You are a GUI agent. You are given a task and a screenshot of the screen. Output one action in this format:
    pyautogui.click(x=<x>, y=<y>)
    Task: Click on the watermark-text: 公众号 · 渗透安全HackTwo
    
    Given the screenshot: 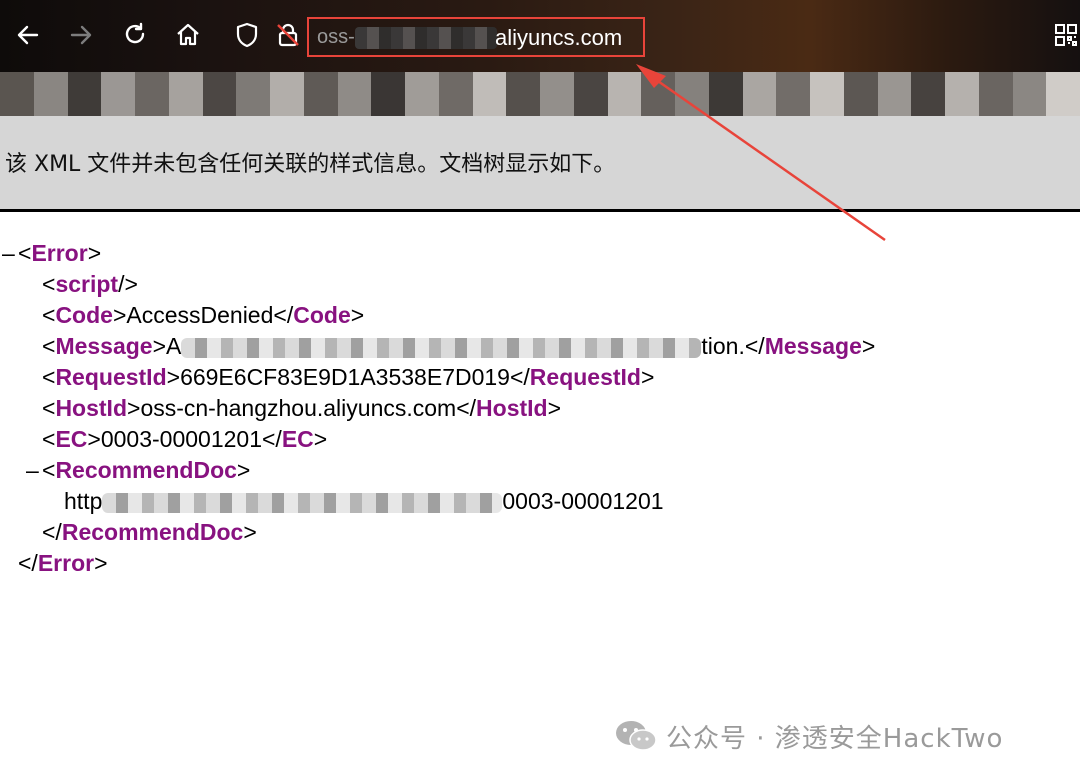 What is the action you would take?
    pyautogui.click(x=835, y=738)
    